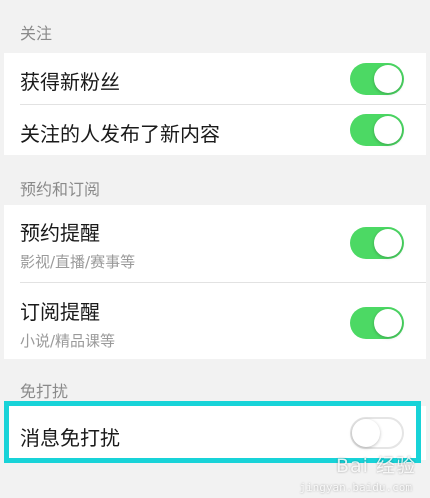  I want to click on setting-row-reservation-reminder: 预约提醒 影视/直播/赛事等, so click(215, 243).